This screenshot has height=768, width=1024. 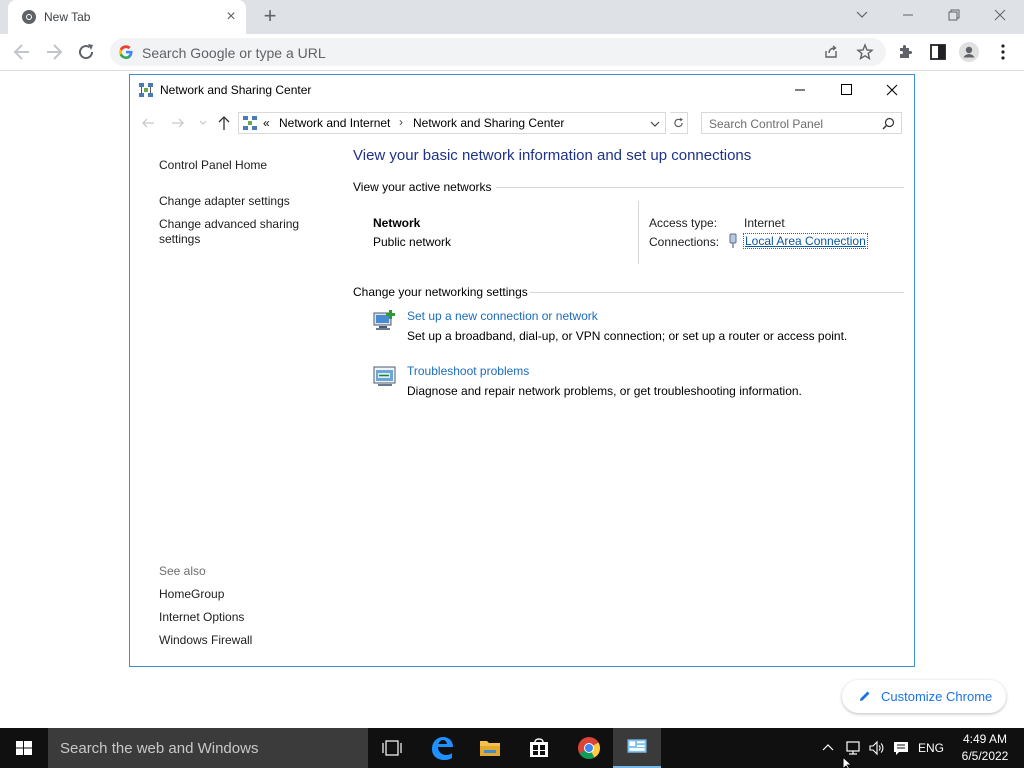 What do you see at coordinates (906, 52) in the screenshot?
I see `puzzle-icon` at bounding box center [906, 52].